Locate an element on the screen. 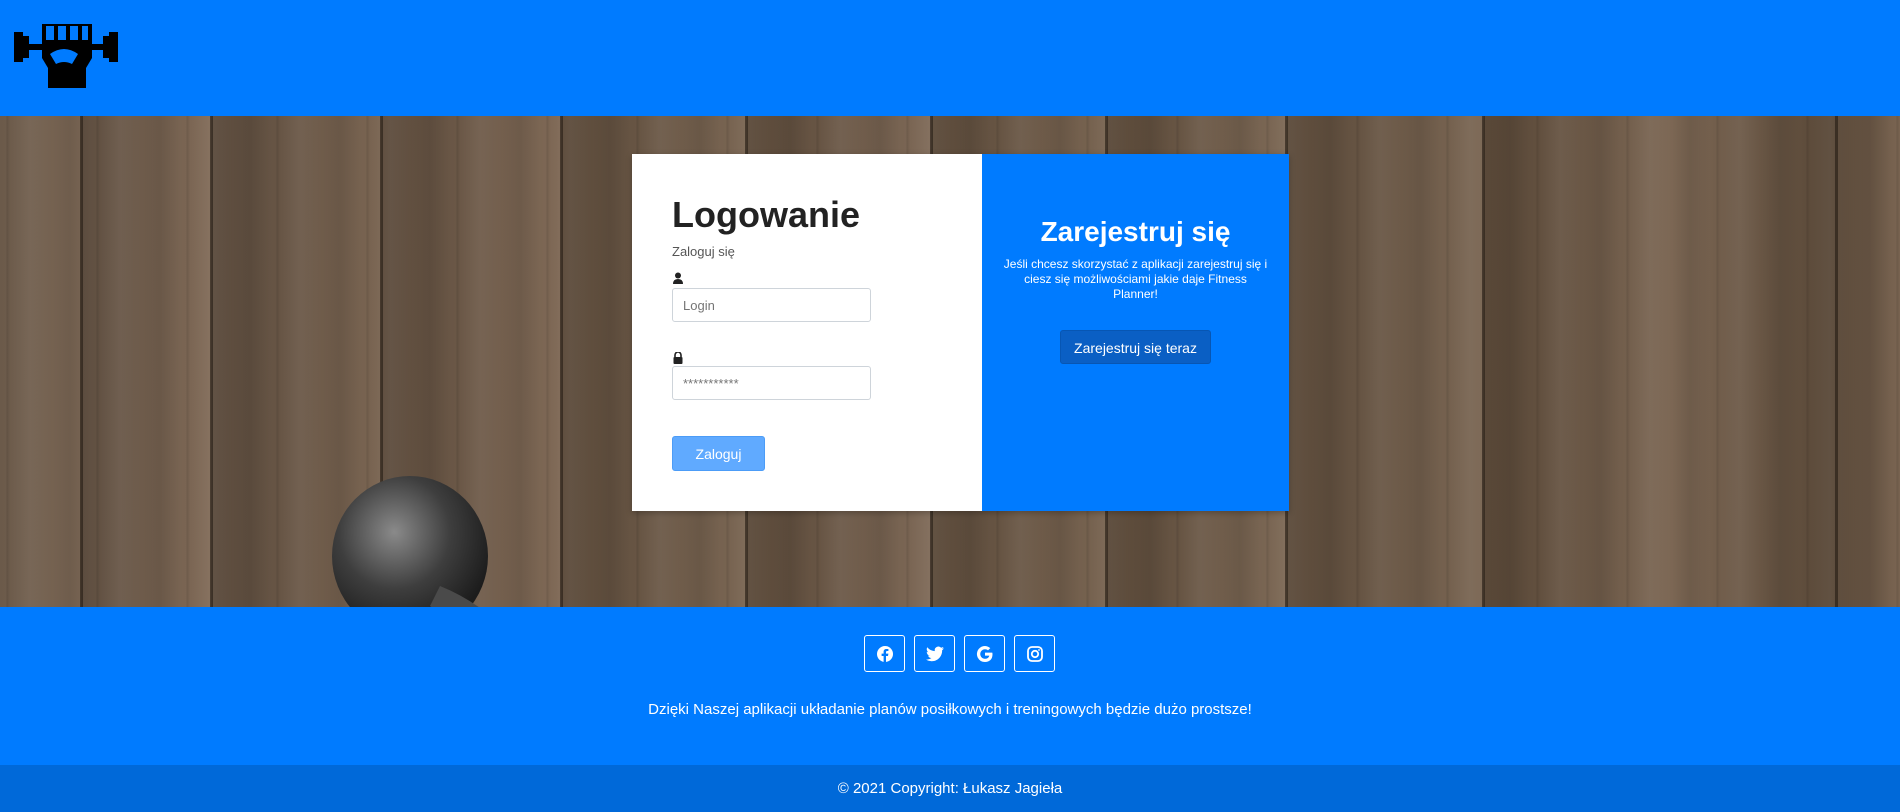  google-icon is located at coordinates (984, 653).